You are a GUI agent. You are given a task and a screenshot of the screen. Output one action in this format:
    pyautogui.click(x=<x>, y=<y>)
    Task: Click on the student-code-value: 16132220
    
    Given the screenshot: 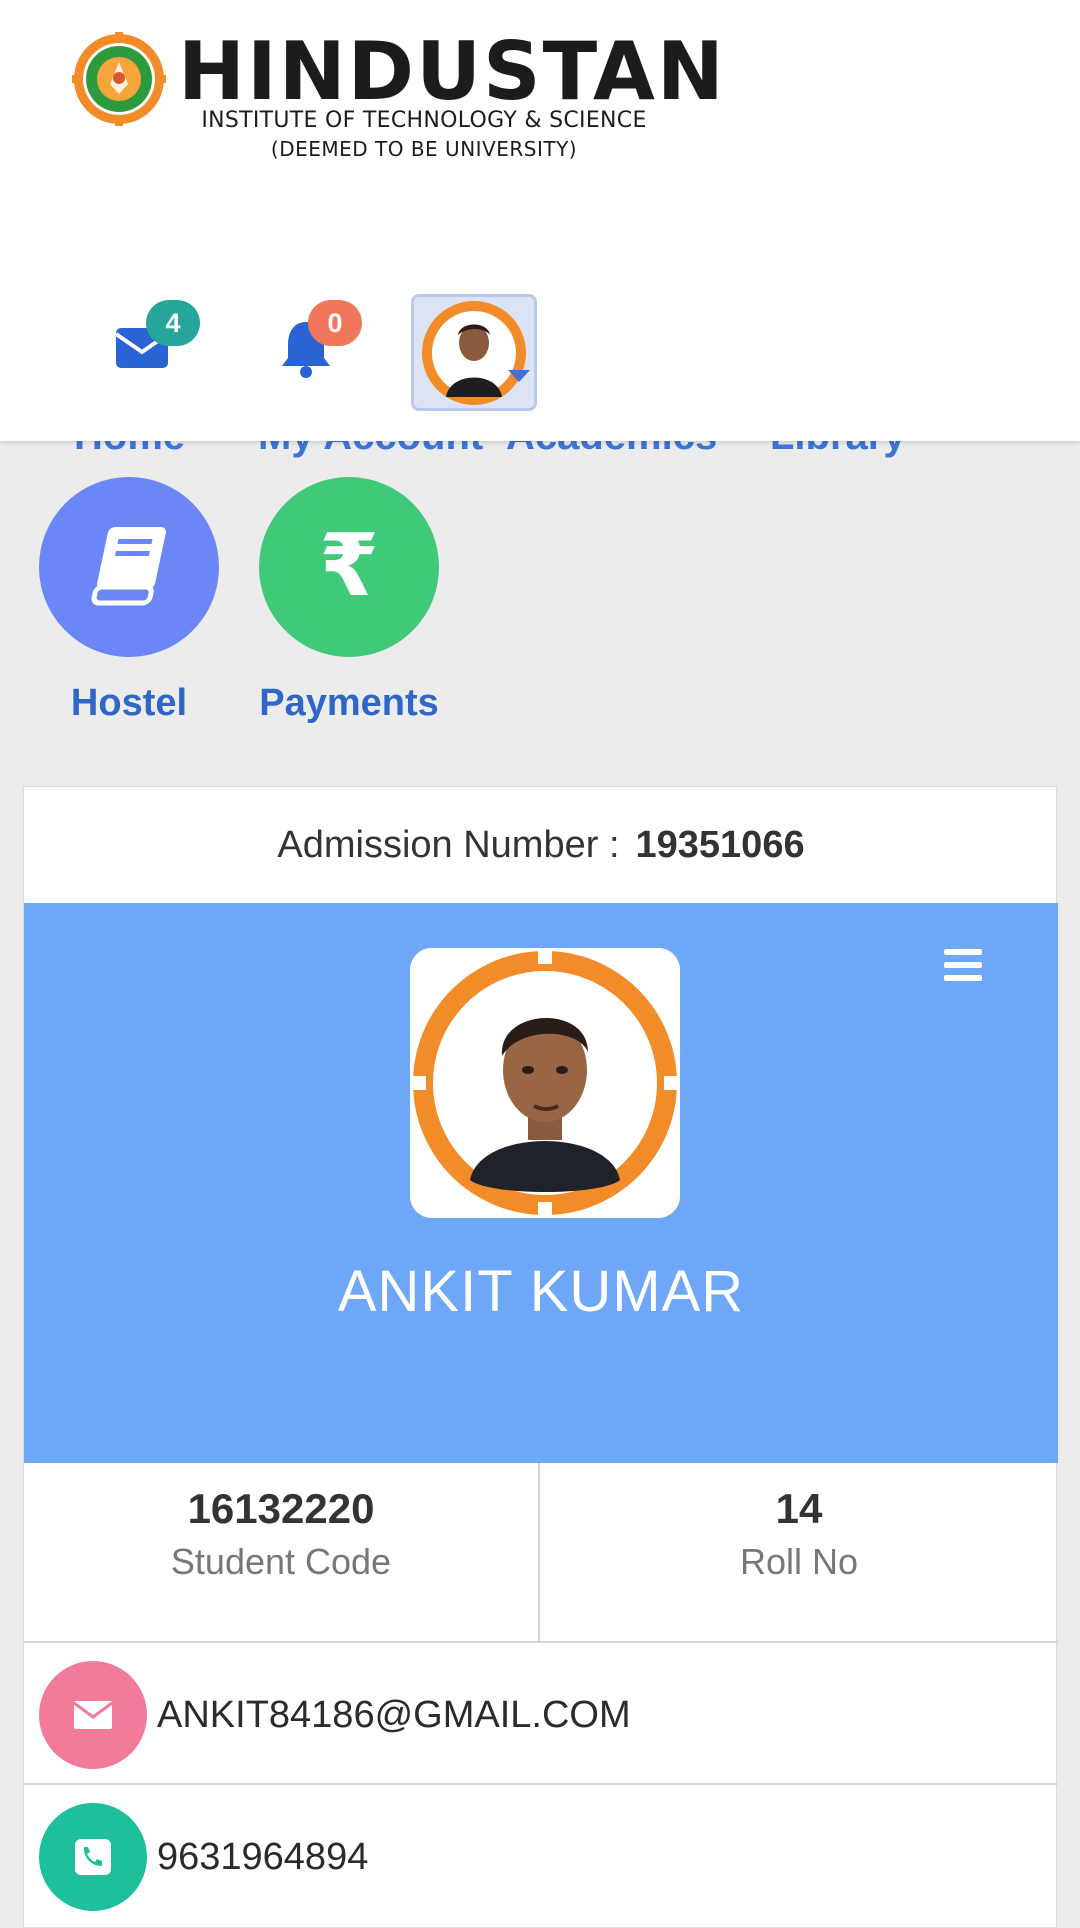 What is the action you would take?
    pyautogui.click(x=281, y=1508)
    